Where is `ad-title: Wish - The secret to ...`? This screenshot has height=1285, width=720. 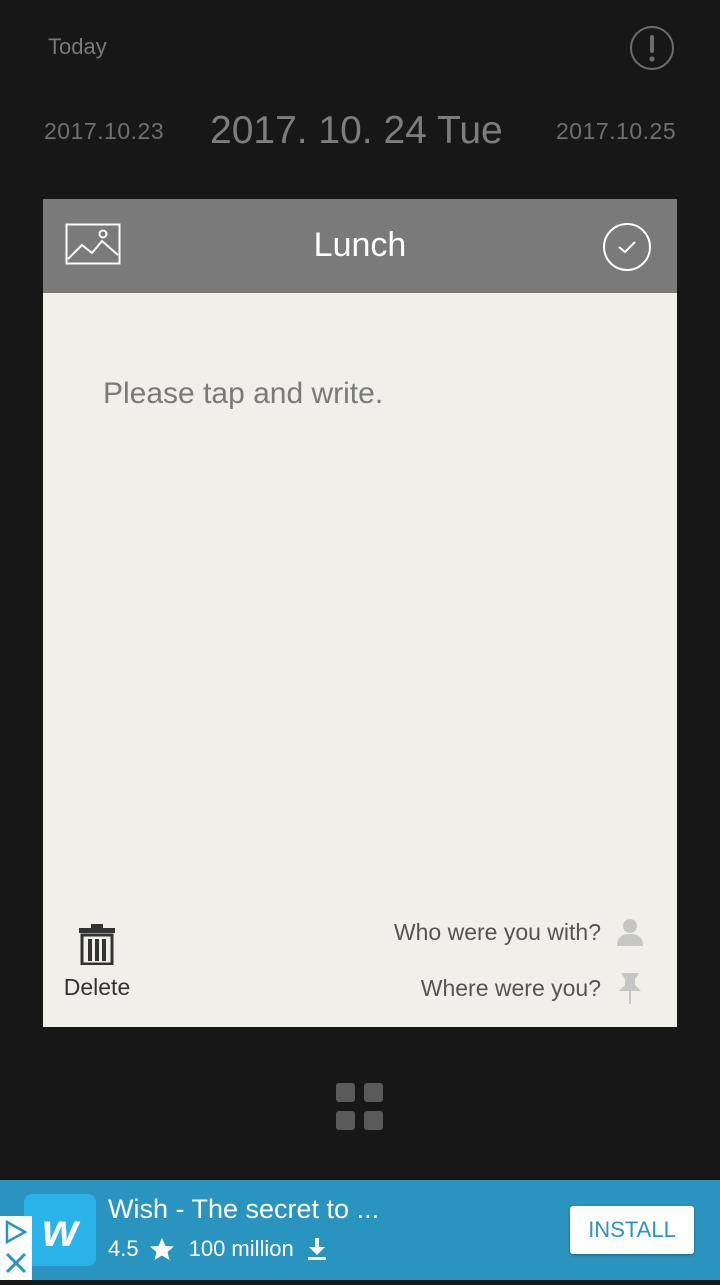 ad-title: Wish - The secret to ... is located at coordinates (244, 1209).